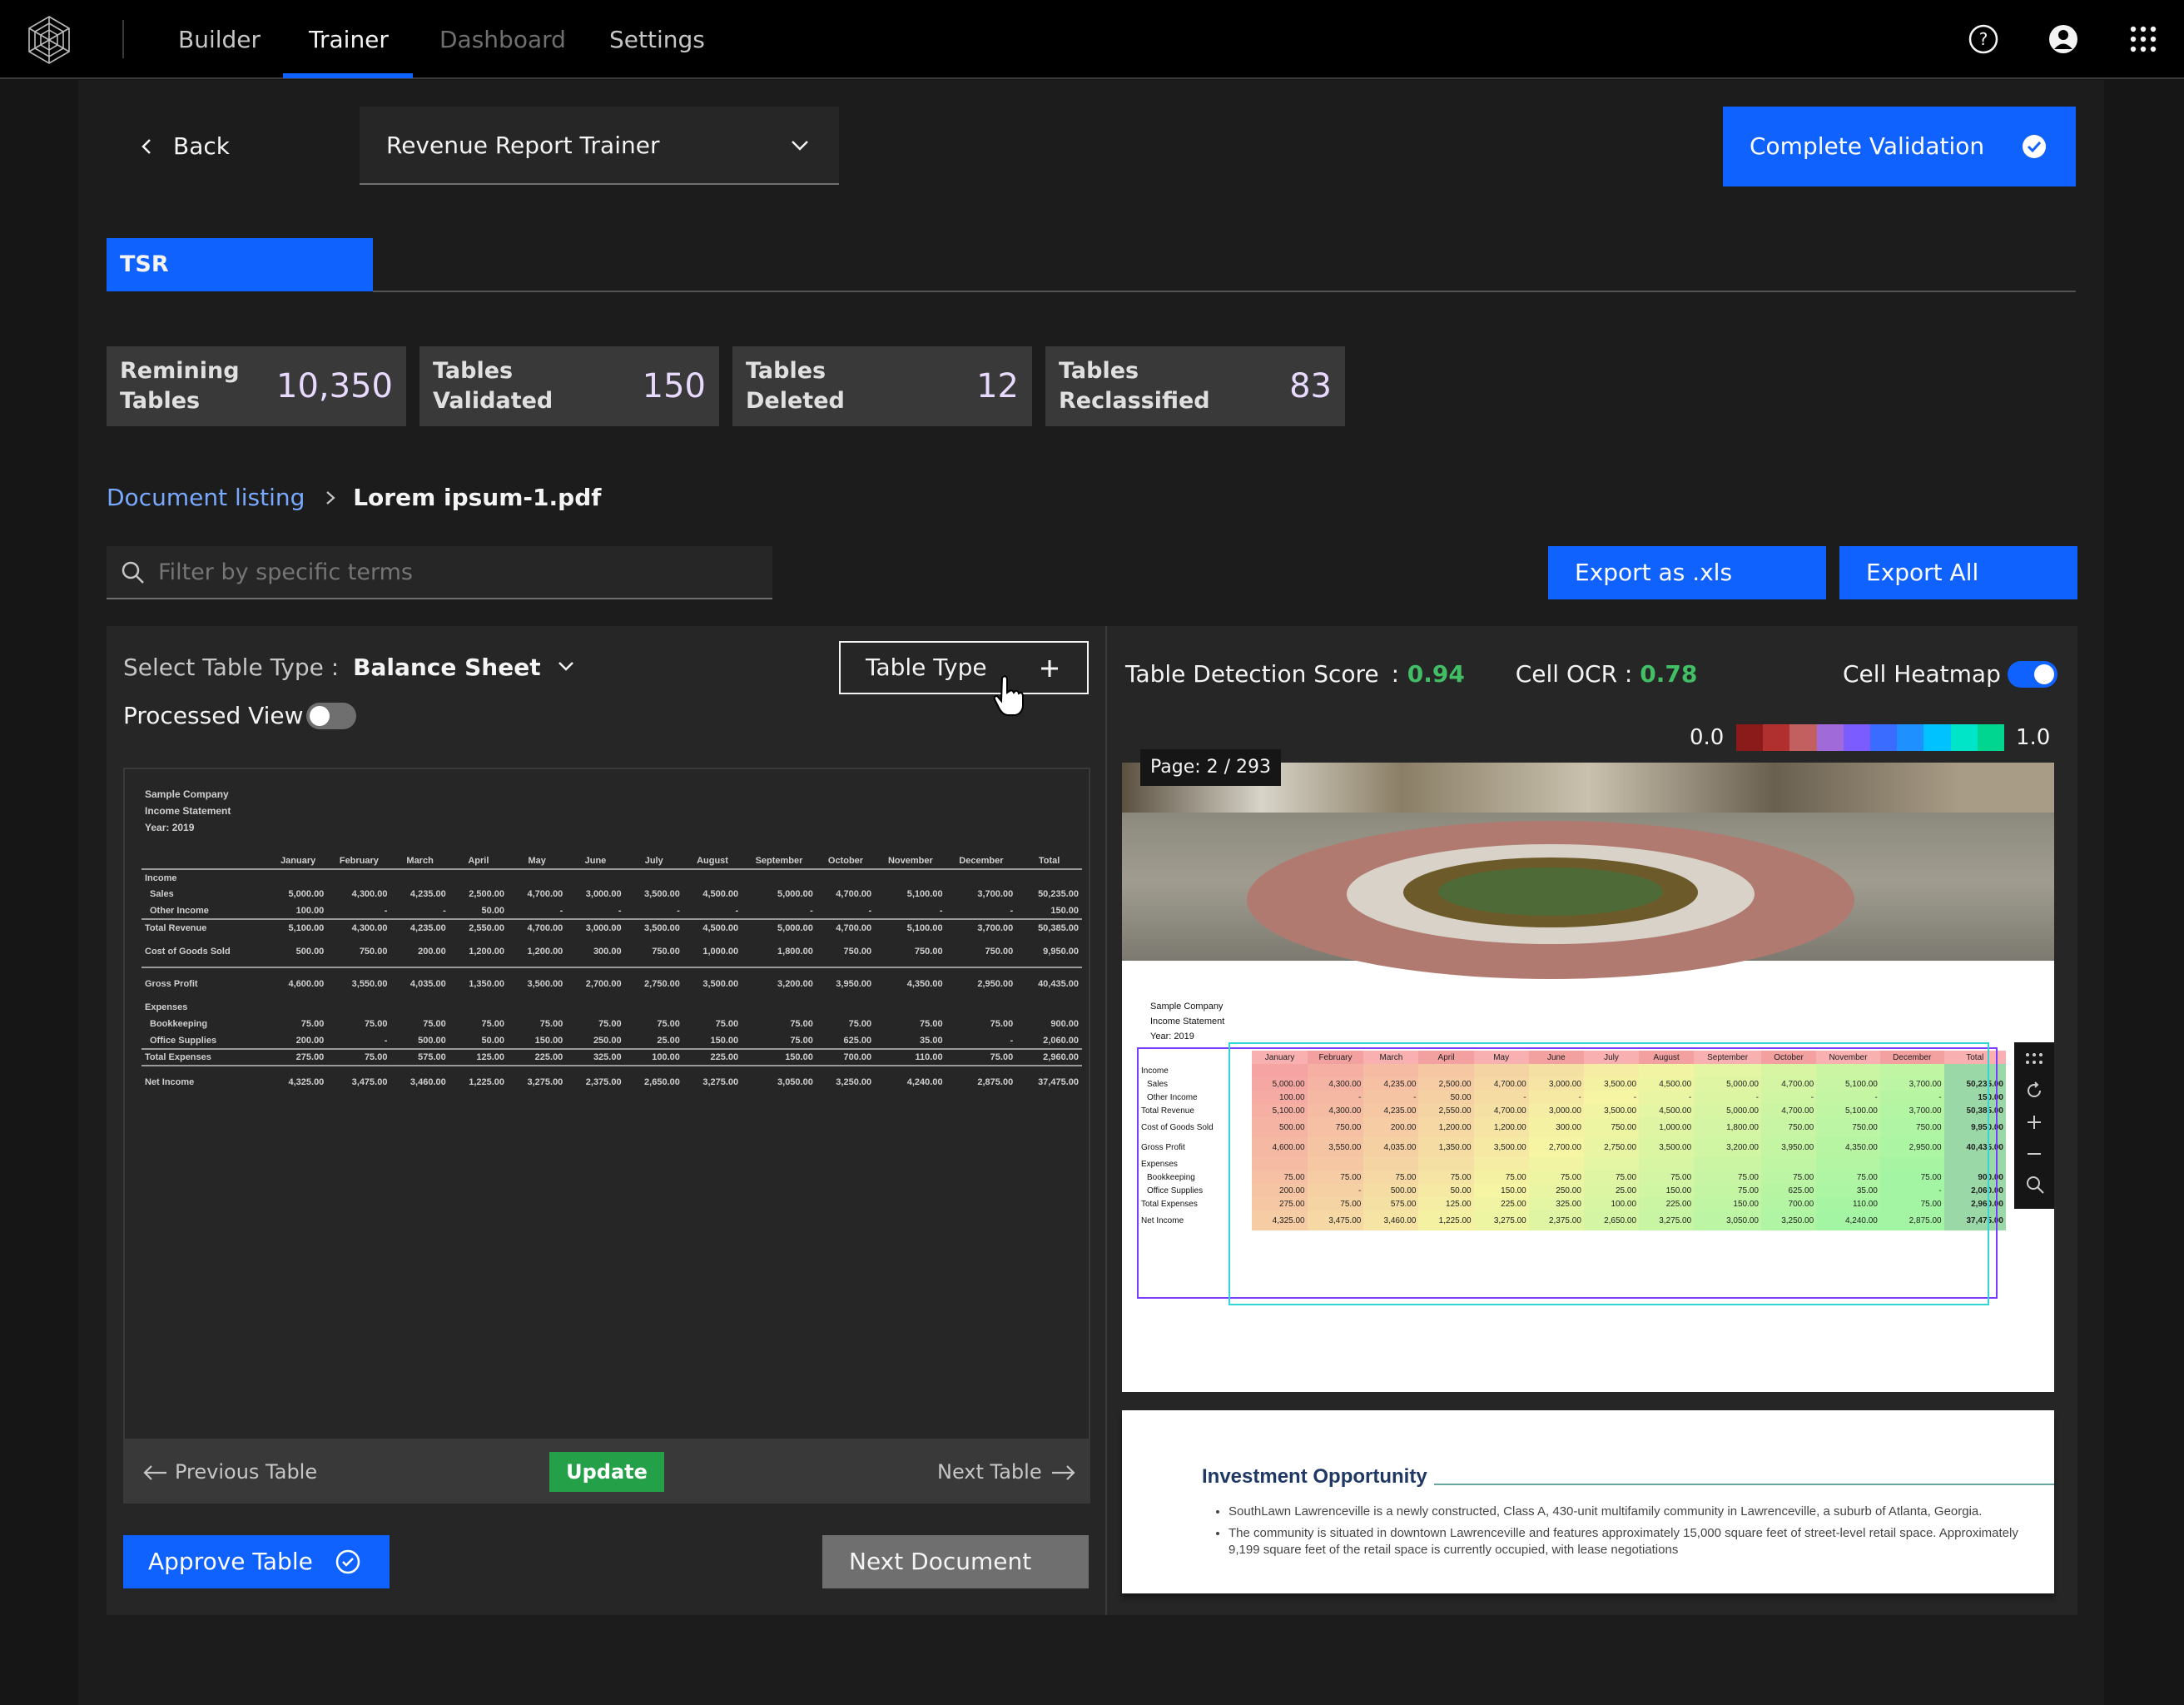 This screenshot has height=1705, width=2184. What do you see at coordinates (428, 894) in the screenshot?
I see `table-cell: 4,235.00` at bounding box center [428, 894].